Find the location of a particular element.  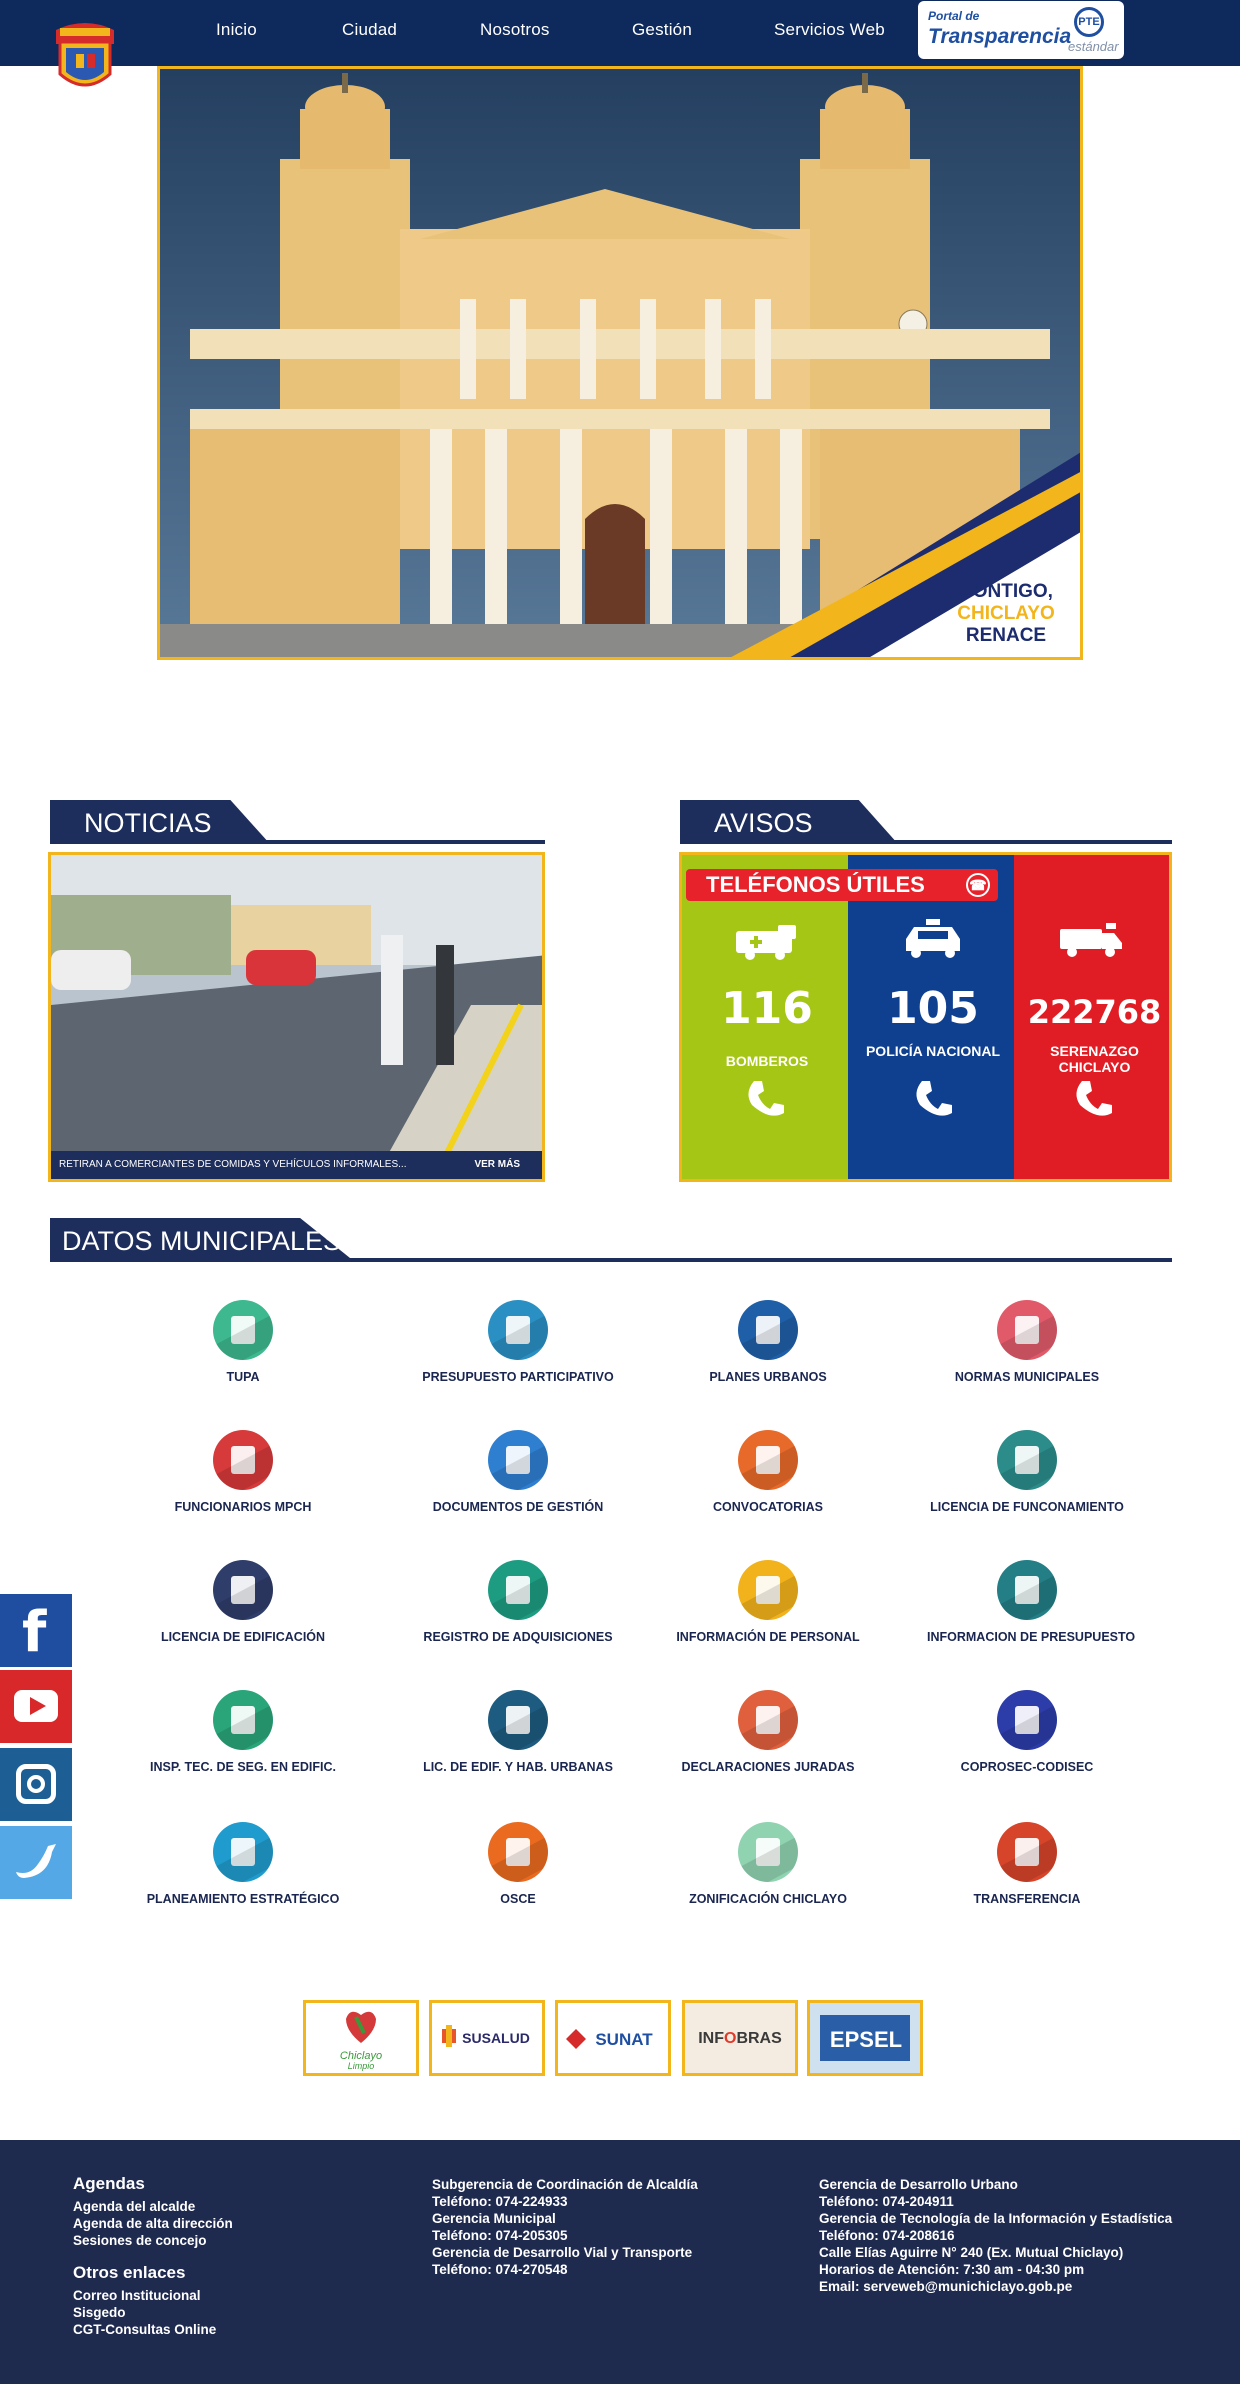

svg-text: INFOBRAS is located at coordinates (740, 2038).